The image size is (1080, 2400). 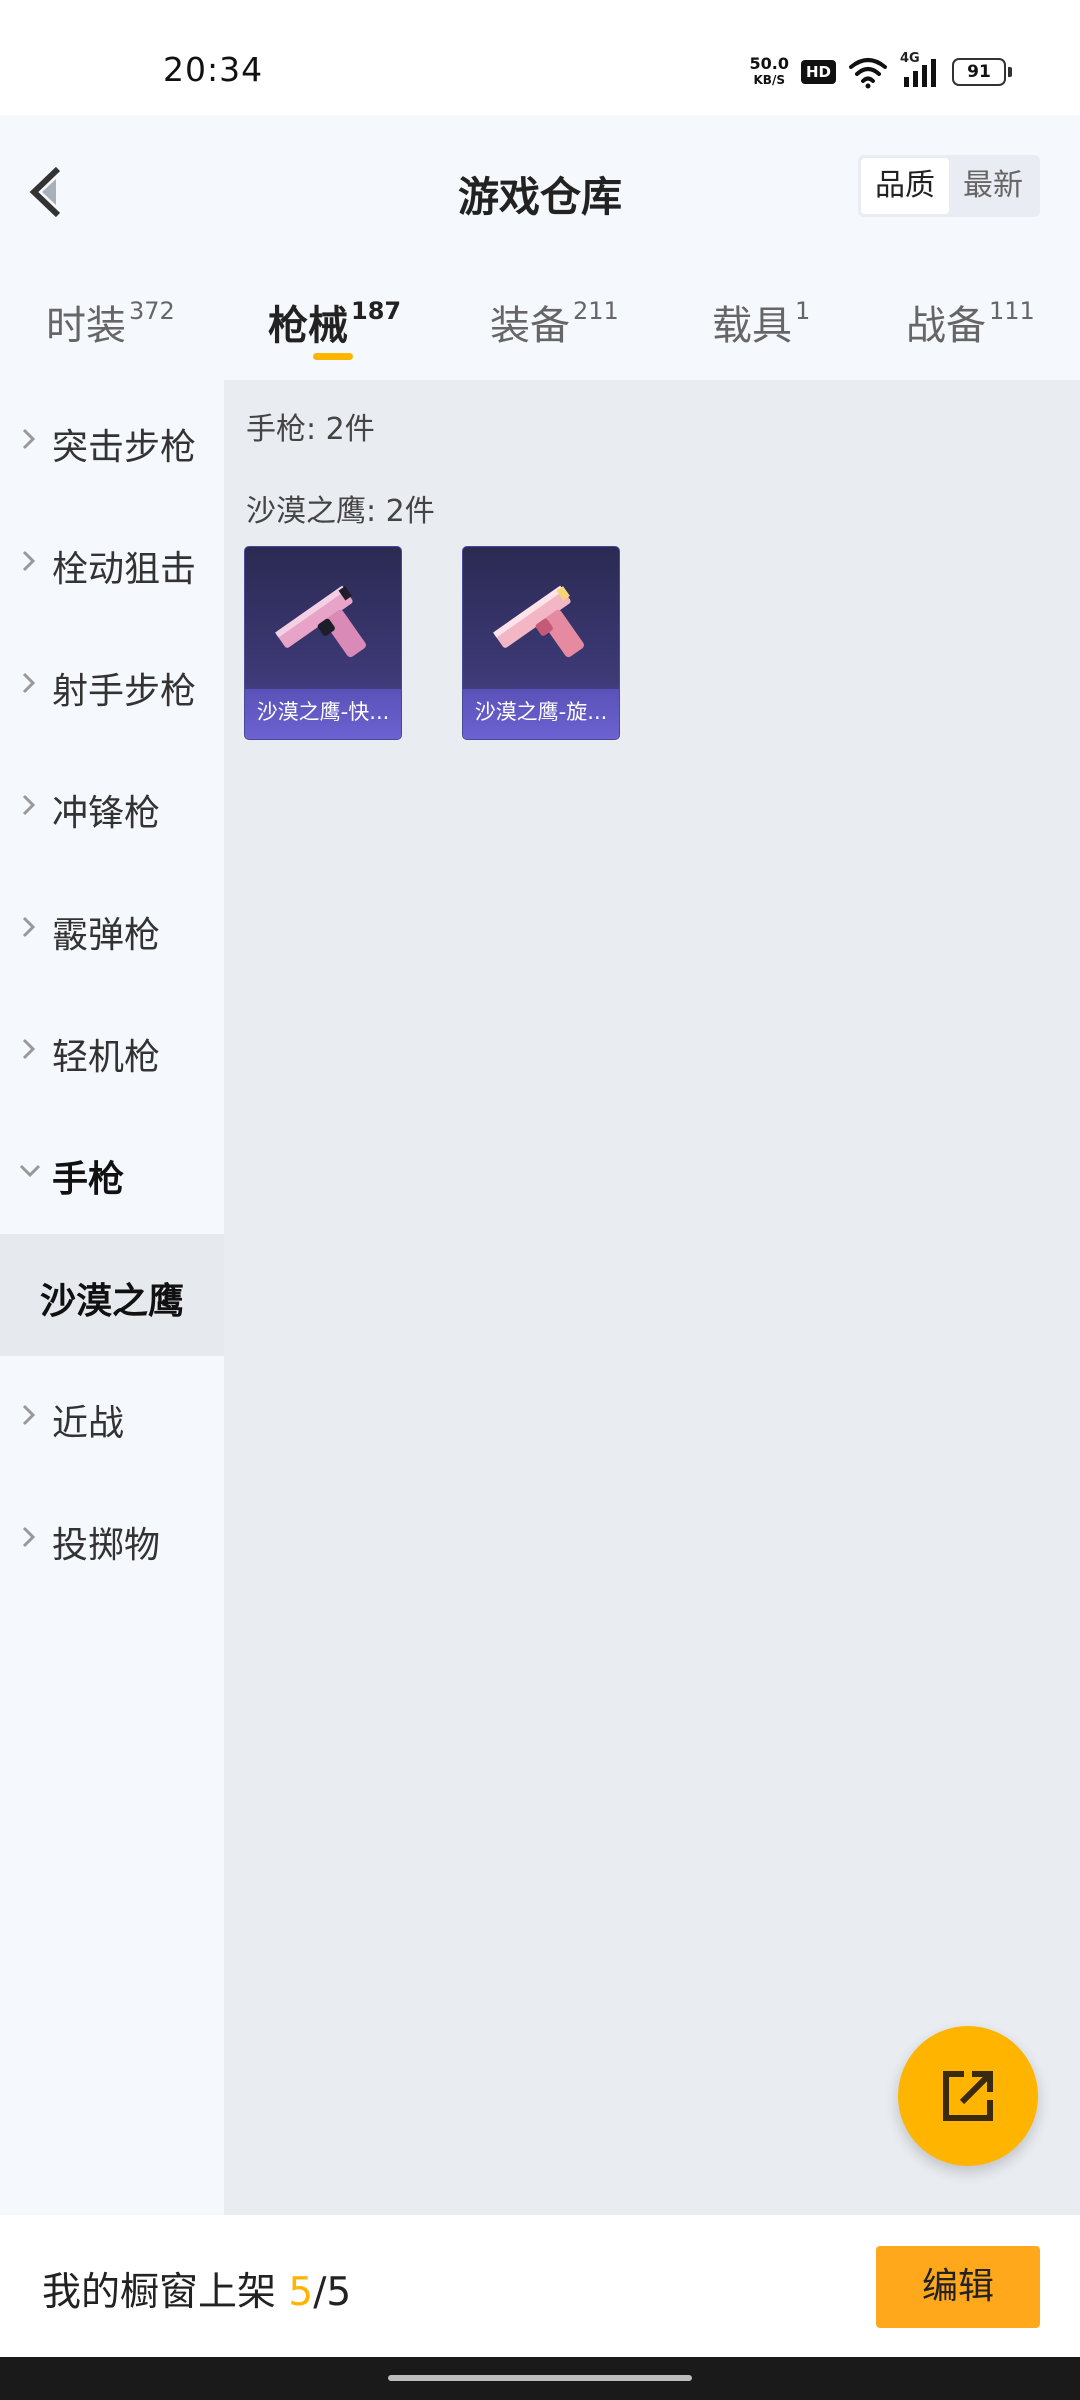 What do you see at coordinates (106, 1545) in the screenshot?
I see `sidebar-item-label: 投掷物` at bounding box center [106, 1545].